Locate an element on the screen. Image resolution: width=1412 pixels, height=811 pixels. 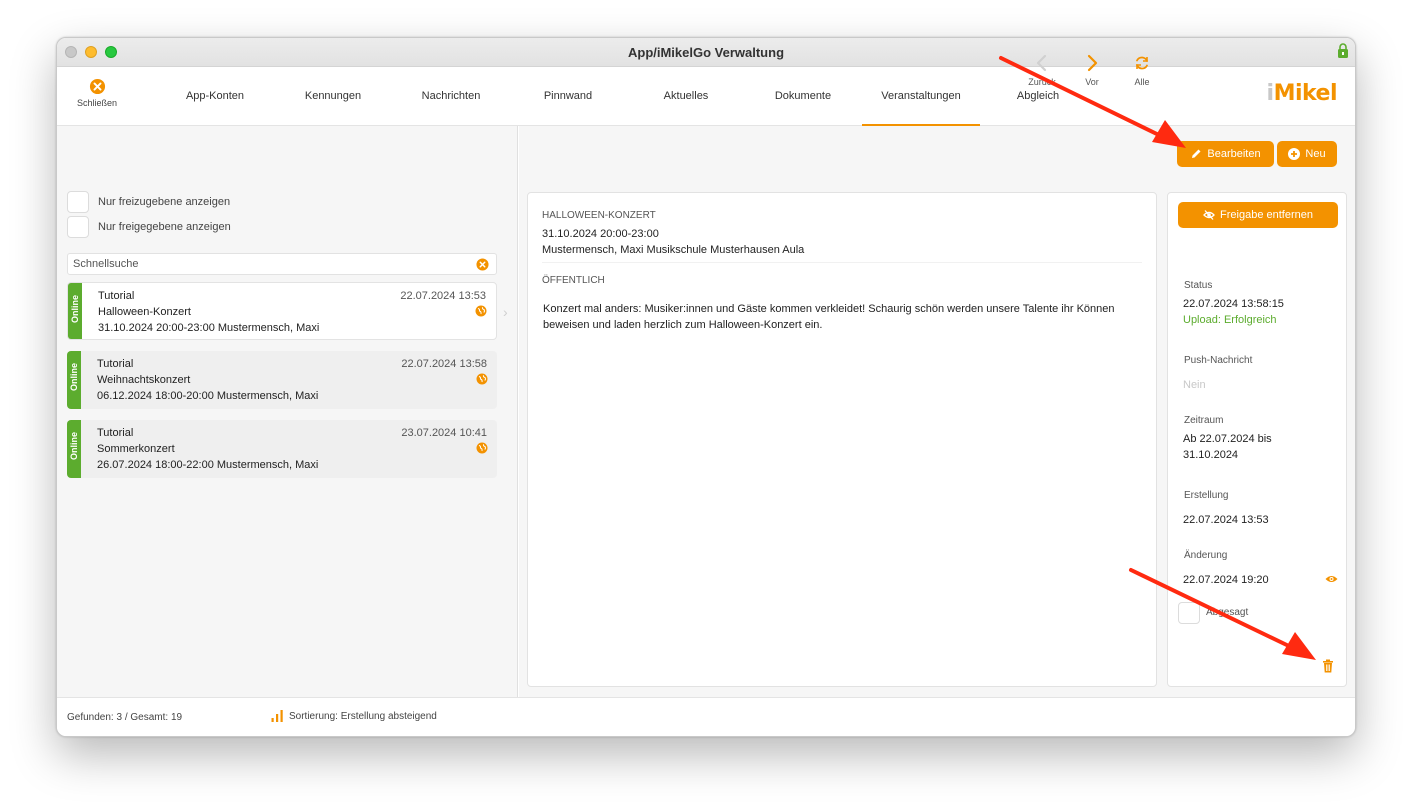
filter-released-row: Nur freigegebene anzeigen is located at coordinates (149, 227).